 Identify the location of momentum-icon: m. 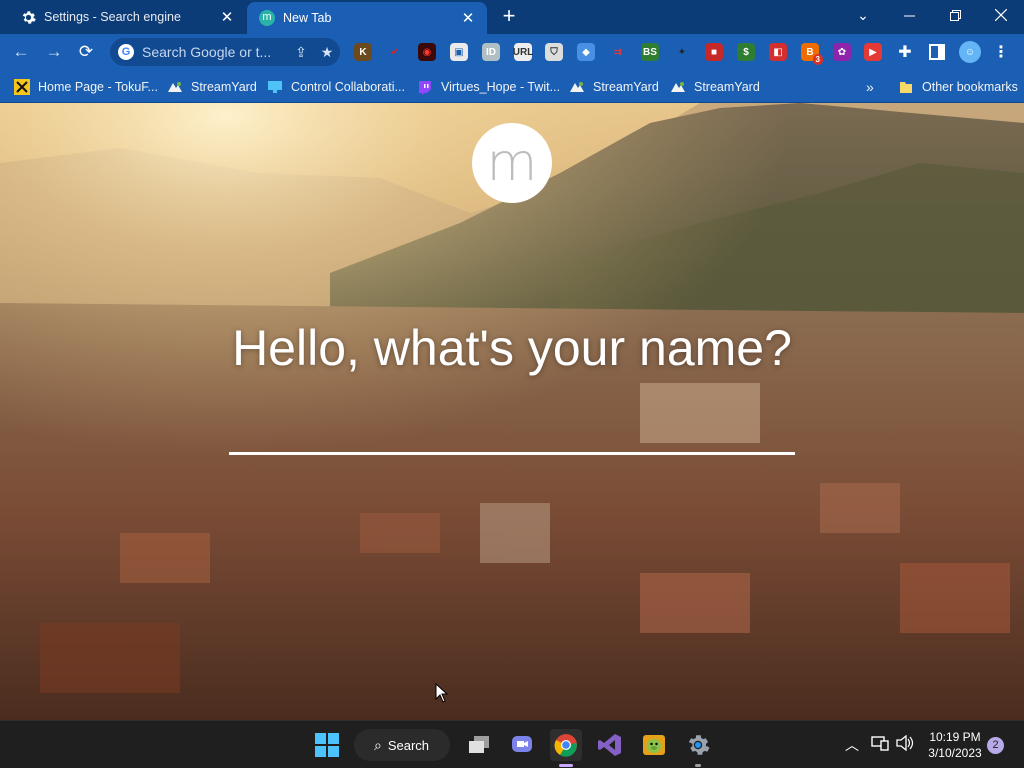
(267, 18).